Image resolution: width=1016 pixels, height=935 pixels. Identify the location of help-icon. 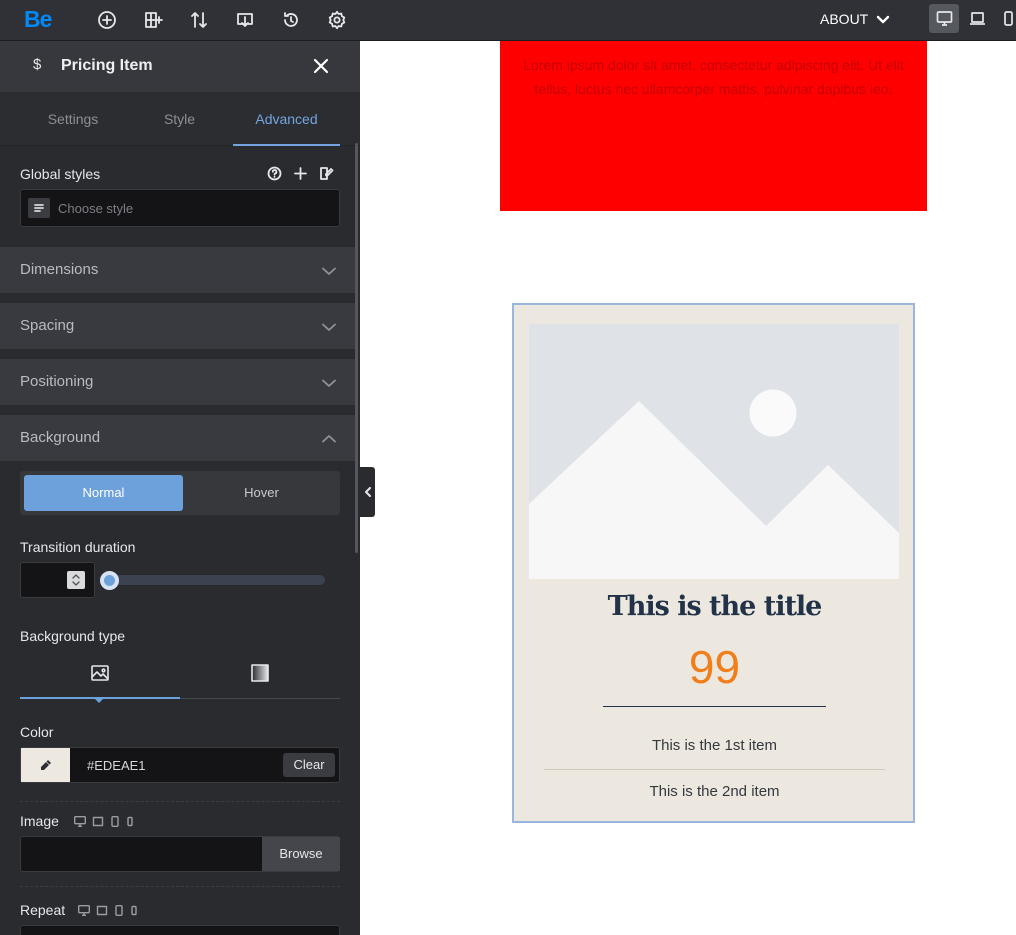
(274, 173).